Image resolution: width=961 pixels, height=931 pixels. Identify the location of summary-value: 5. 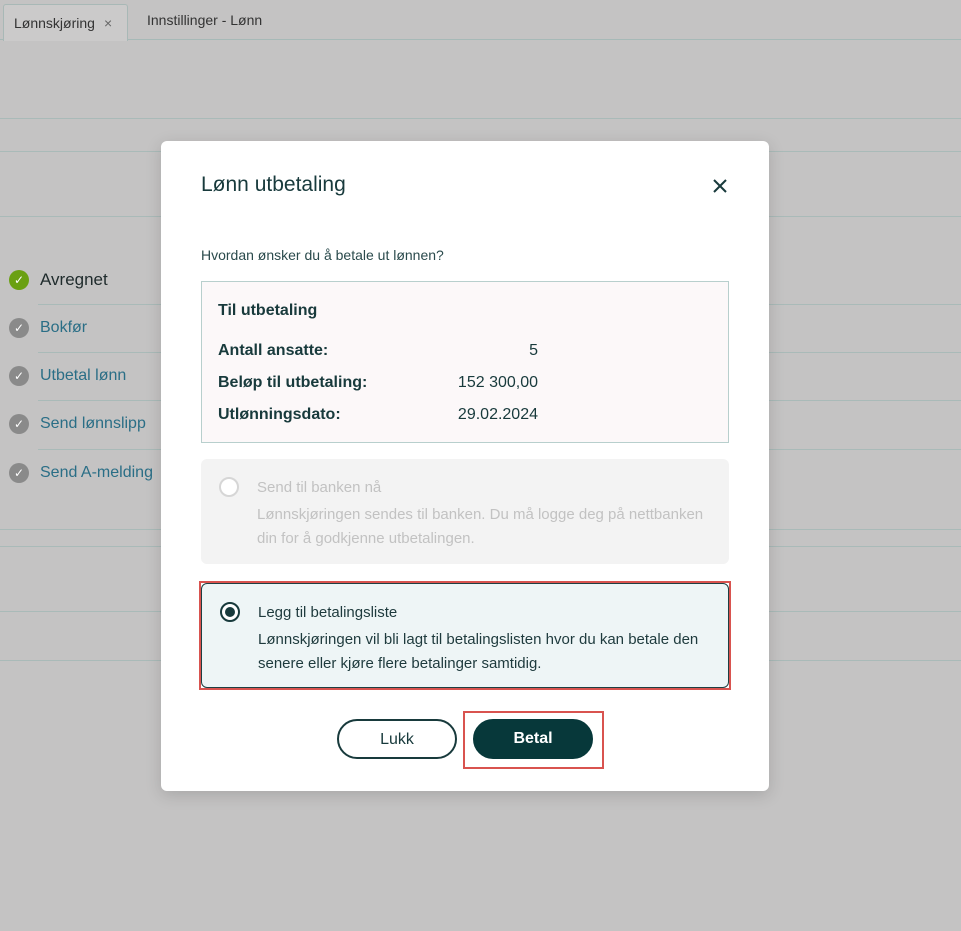
(533, 350).